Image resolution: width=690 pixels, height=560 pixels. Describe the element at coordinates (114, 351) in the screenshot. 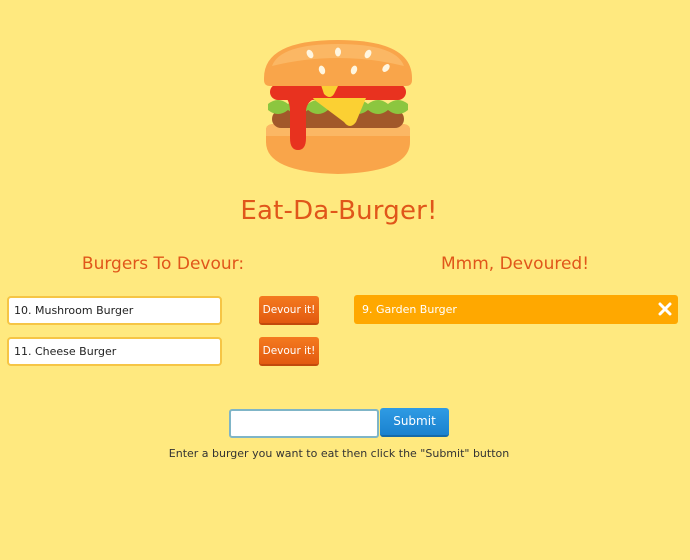

I see `burger-item-field: 11. Cheese Burger` at that location.